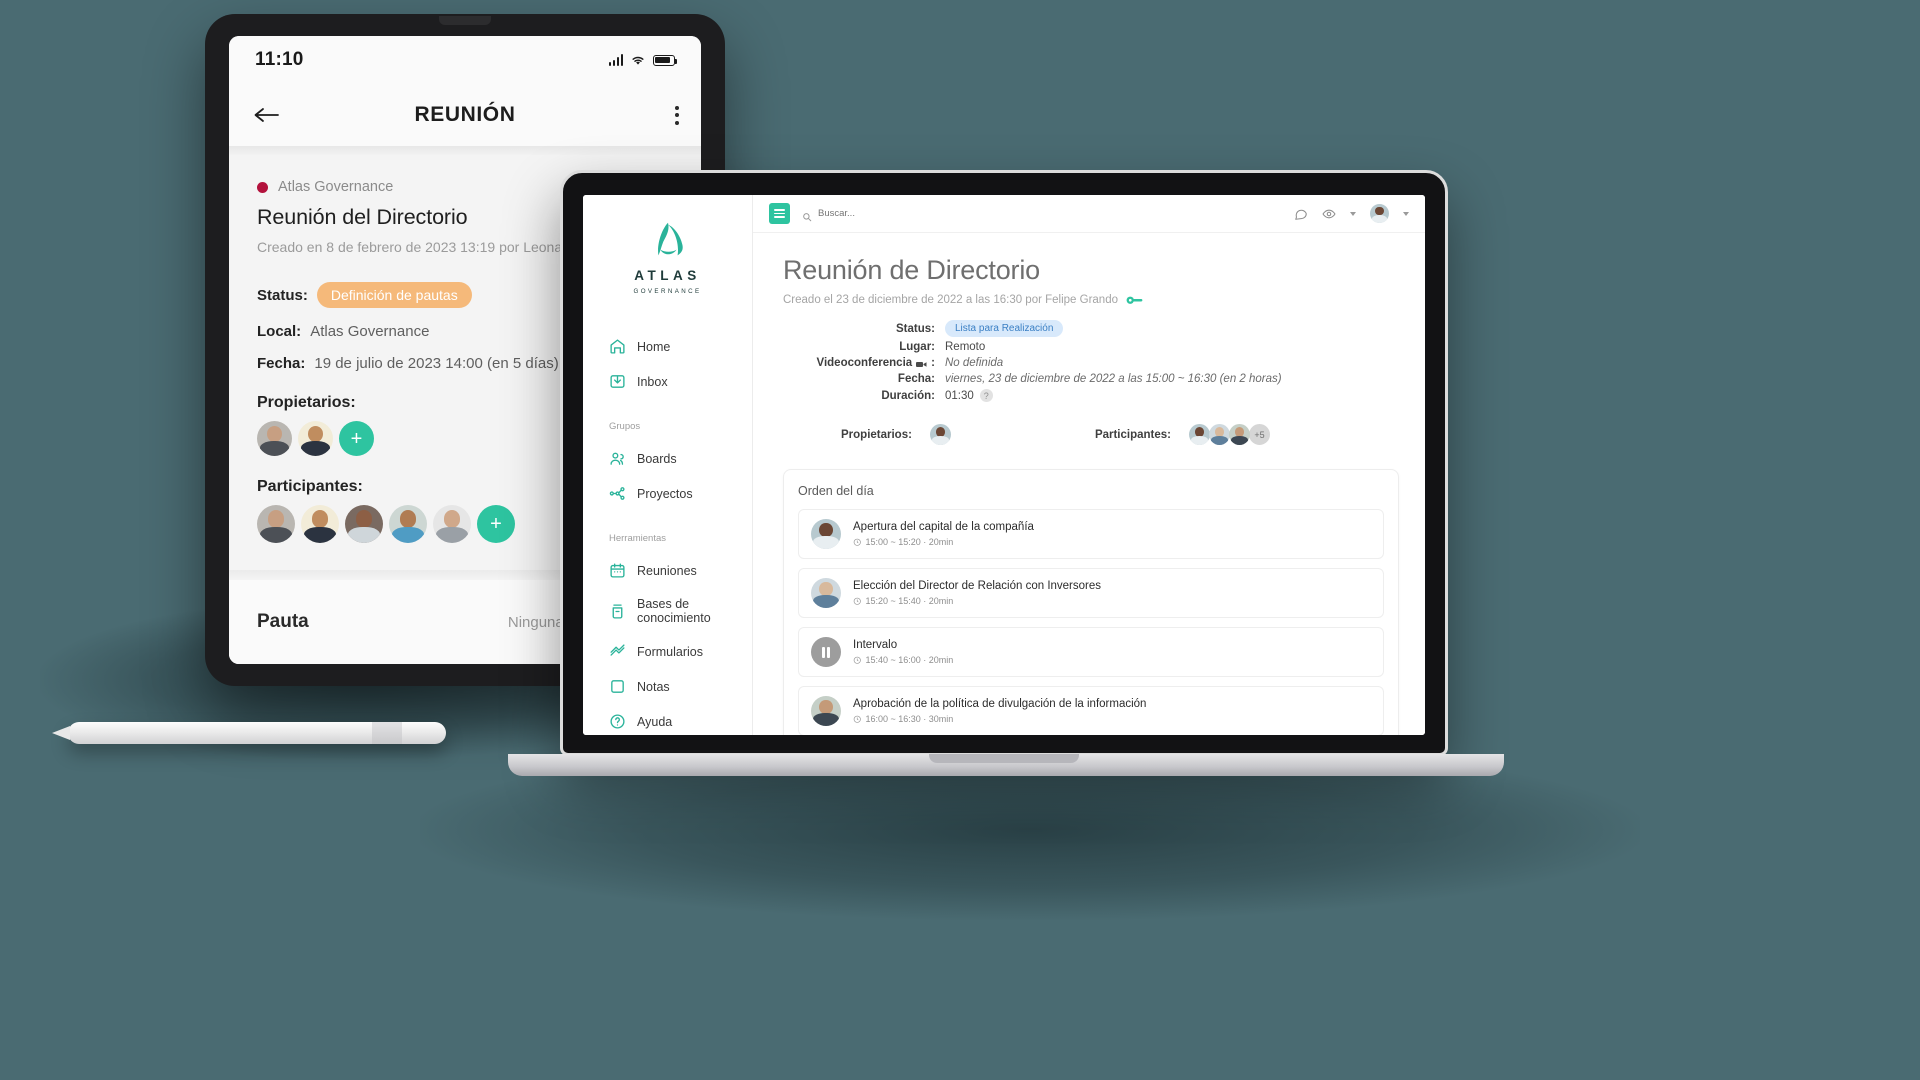  I want to click on detail-value: Atlas Governance, so click(370, 331).